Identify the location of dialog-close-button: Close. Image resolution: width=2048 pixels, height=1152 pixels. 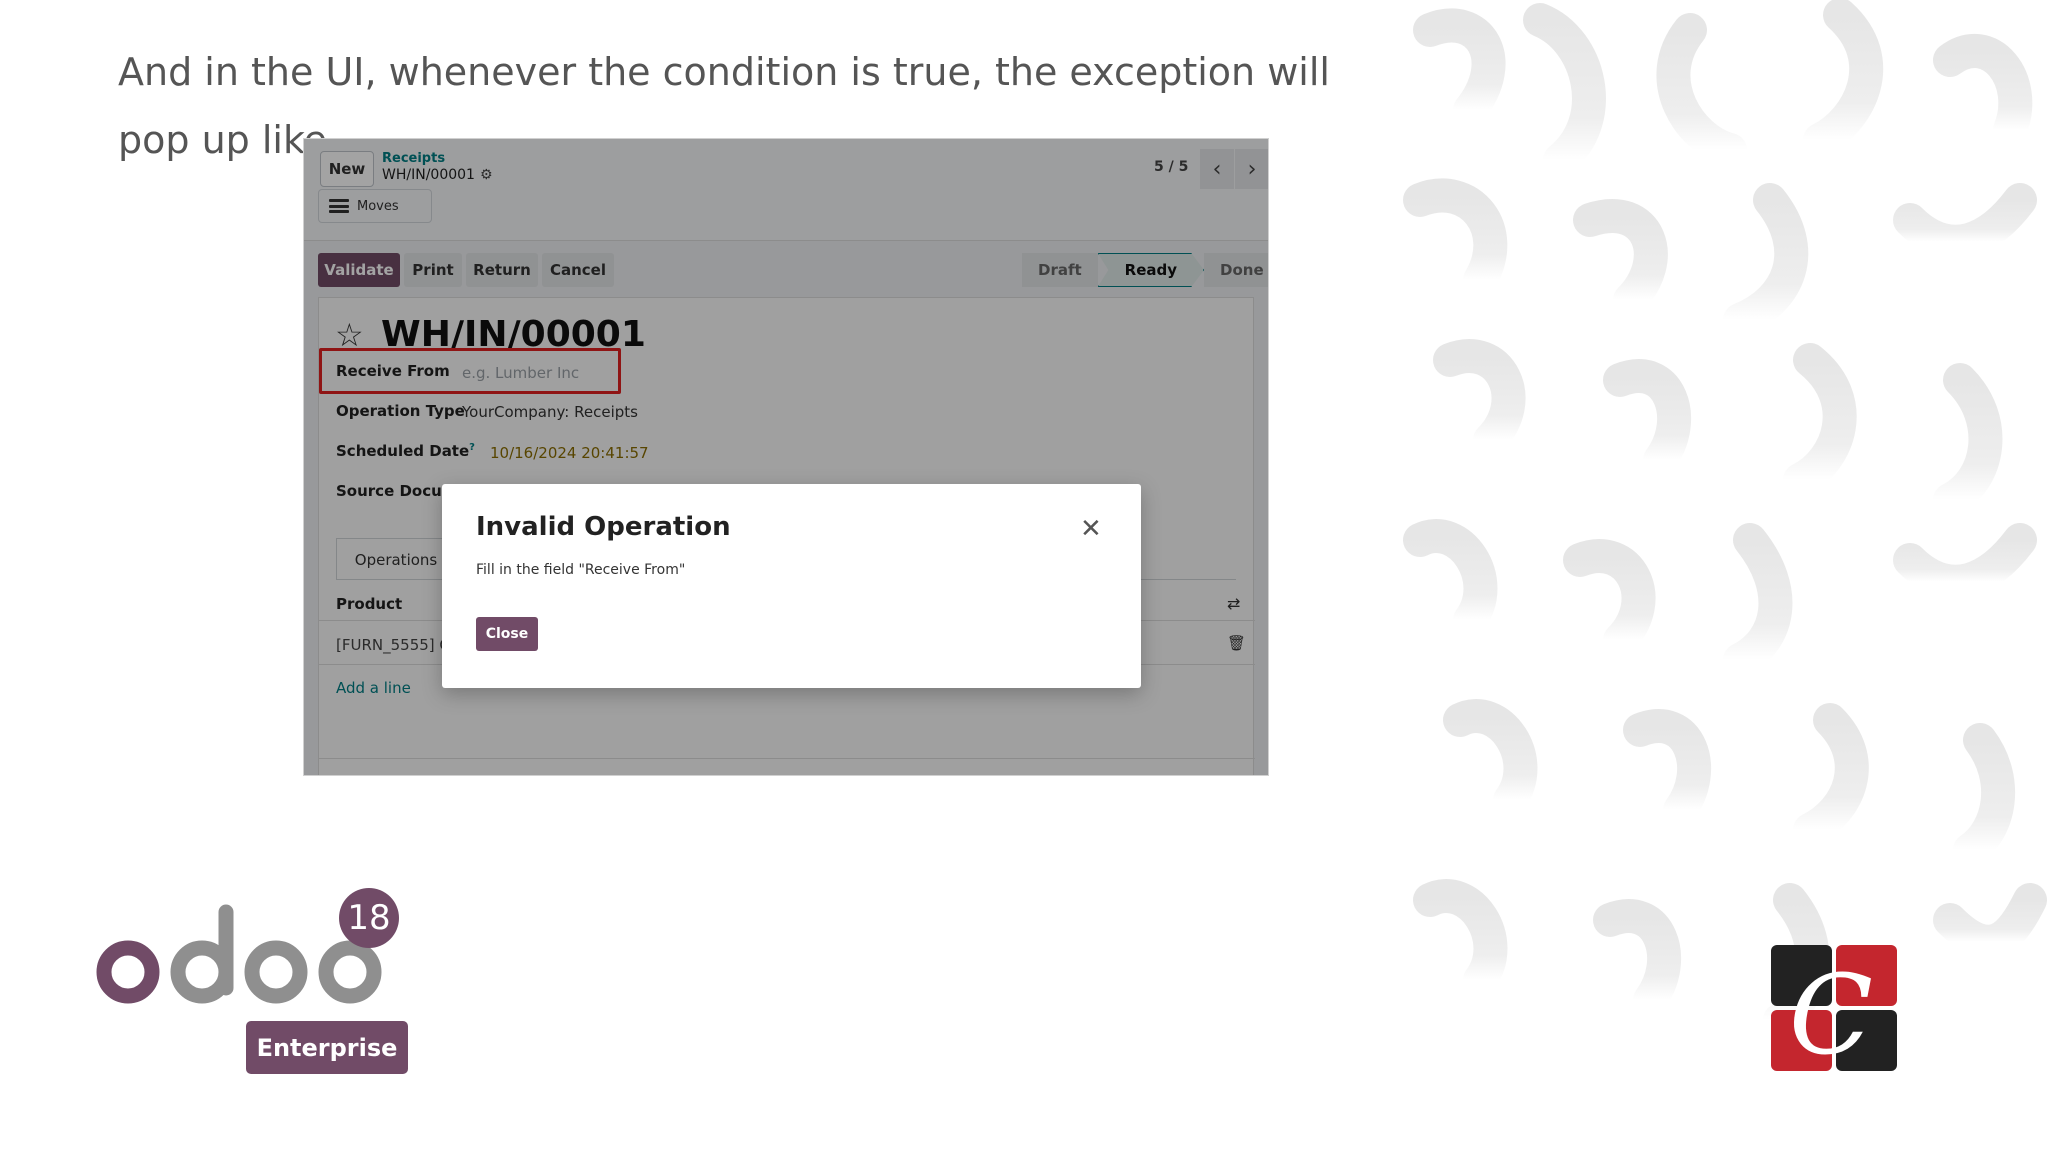
(507, 634).